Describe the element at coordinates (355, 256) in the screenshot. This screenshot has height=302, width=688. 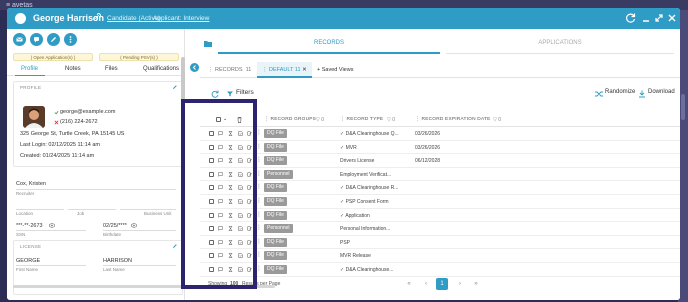
I see `record-type-label: MVR Release` at that location.